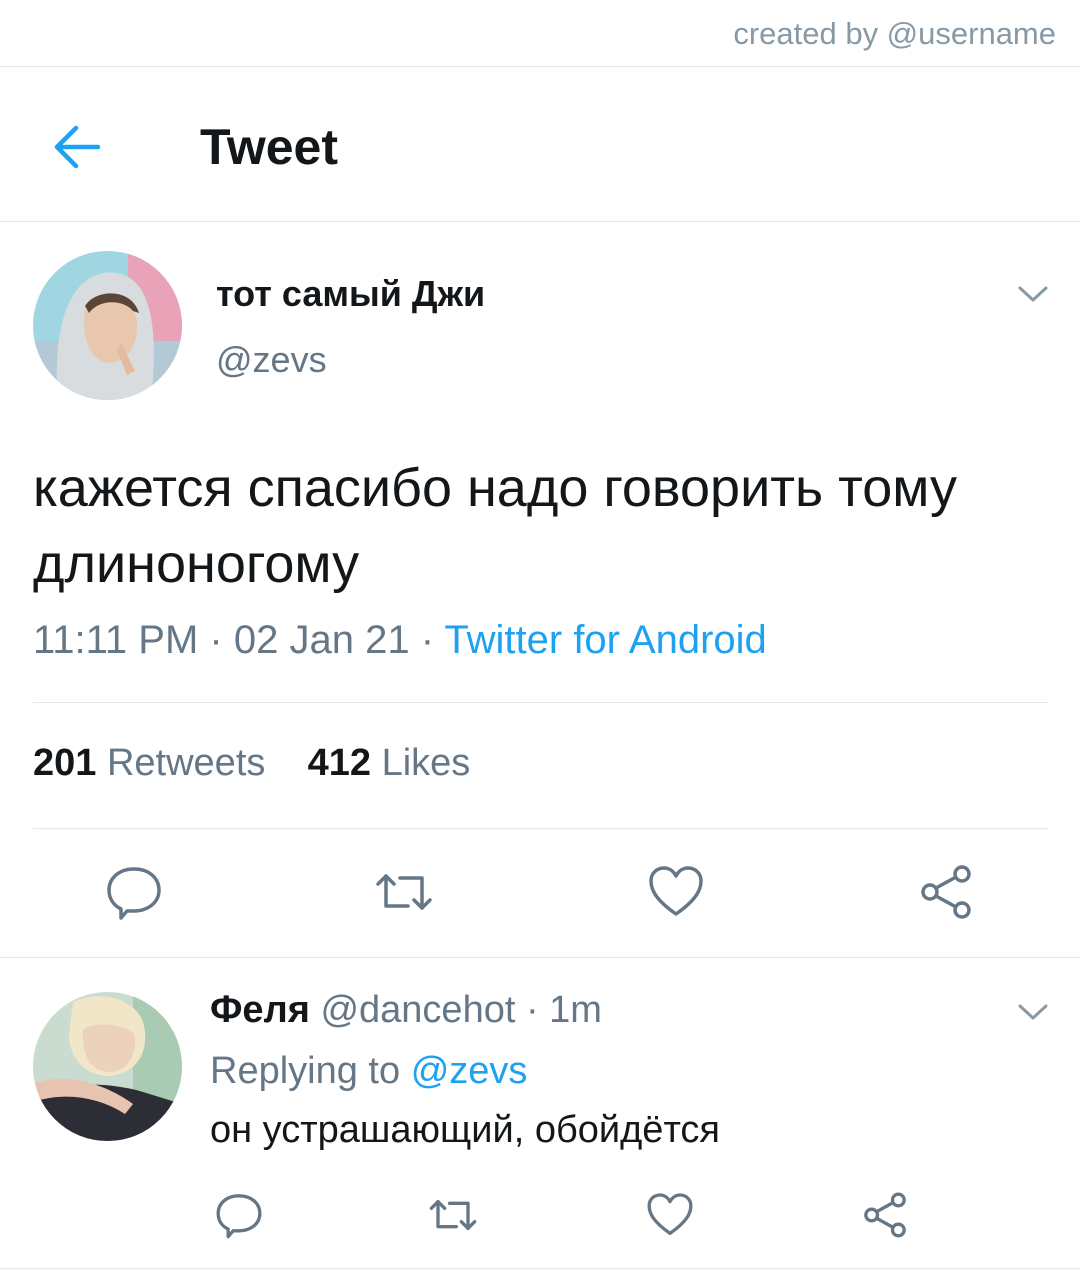 The height and width of the screenshot is (1286, 1080). Describe the element at coordinates (107, 325) in the screenshot. I see `avatar` at that location.